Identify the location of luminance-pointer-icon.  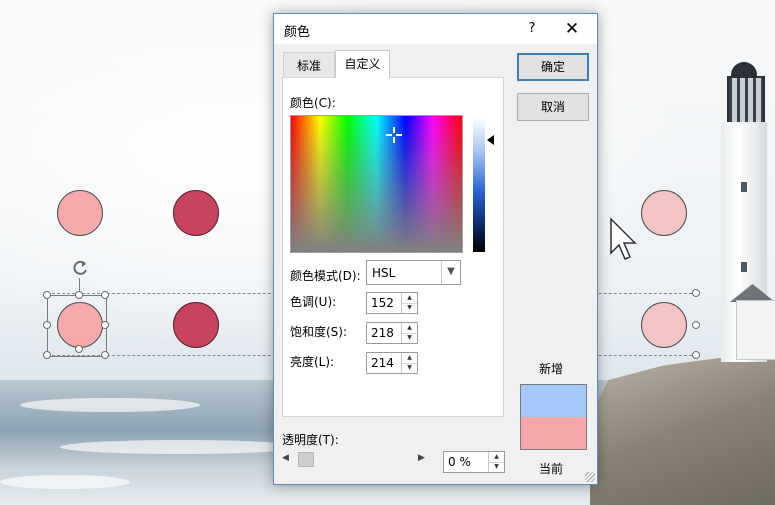
(490, 140).